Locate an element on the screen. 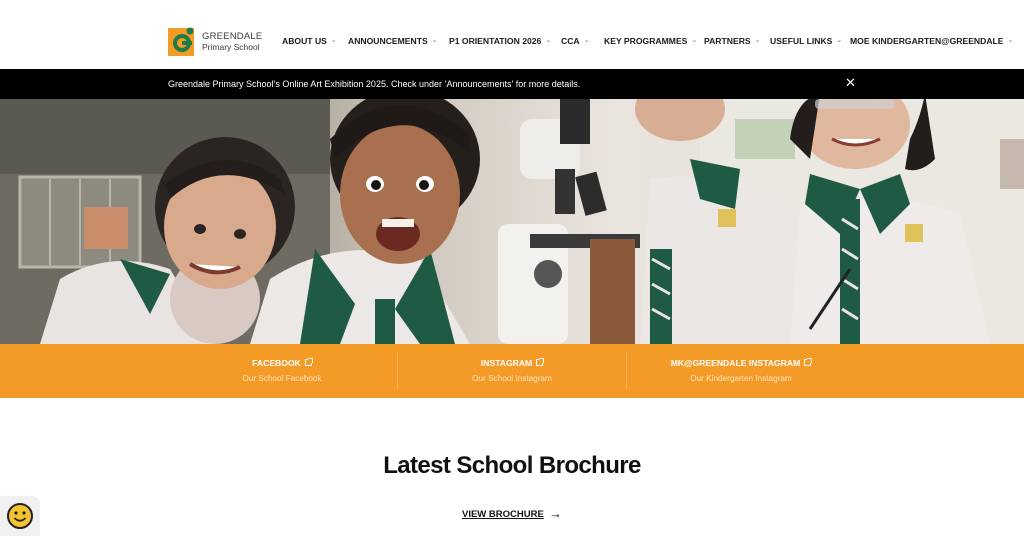  nav-item-p1-orientation: P1 ORIENTATION 2026 ⌄ is located at coordinates (505, 41).